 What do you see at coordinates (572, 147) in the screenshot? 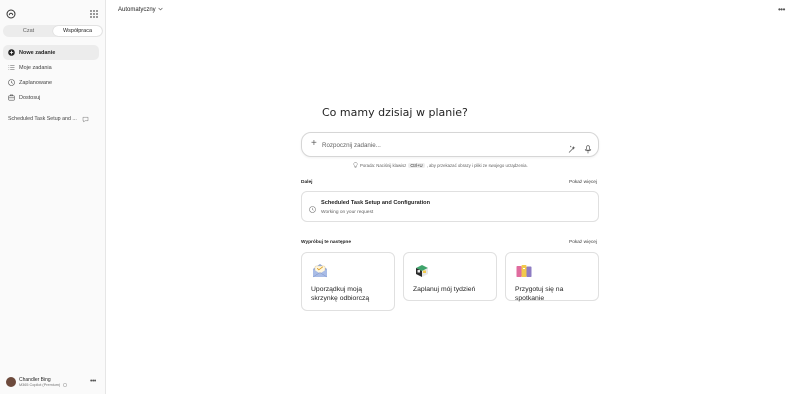
I see `tools-icon` at bounding box center [572, 147].